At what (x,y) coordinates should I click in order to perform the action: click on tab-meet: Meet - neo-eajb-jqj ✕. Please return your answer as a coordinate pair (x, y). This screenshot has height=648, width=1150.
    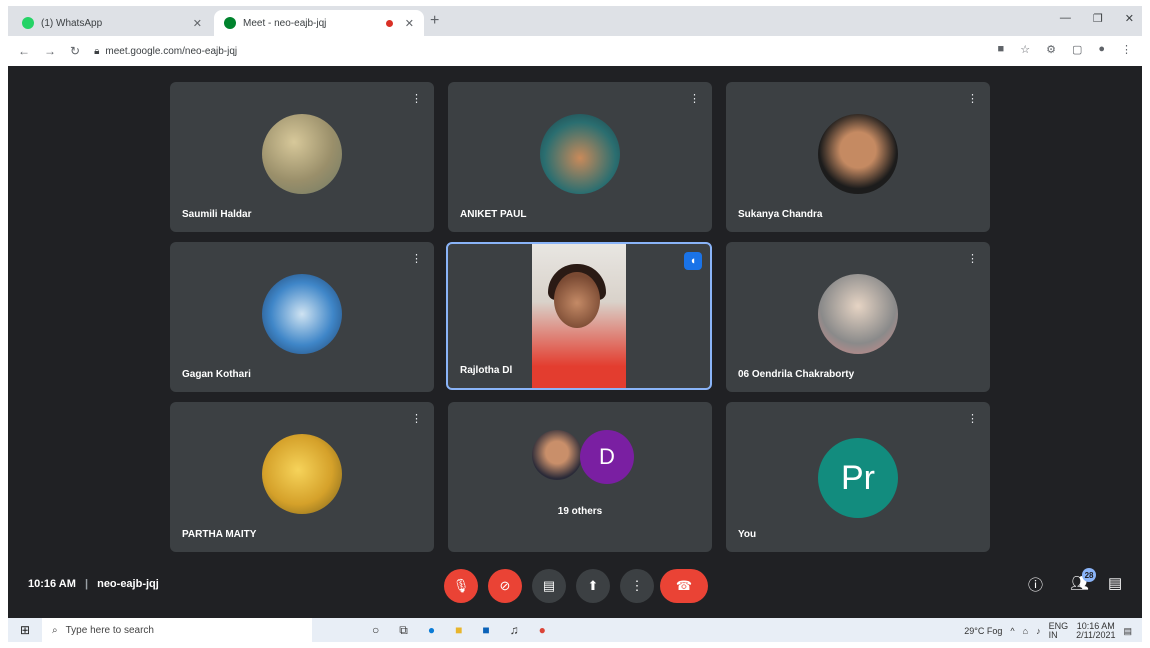
    Looking at the image, I should click on (319, 23).